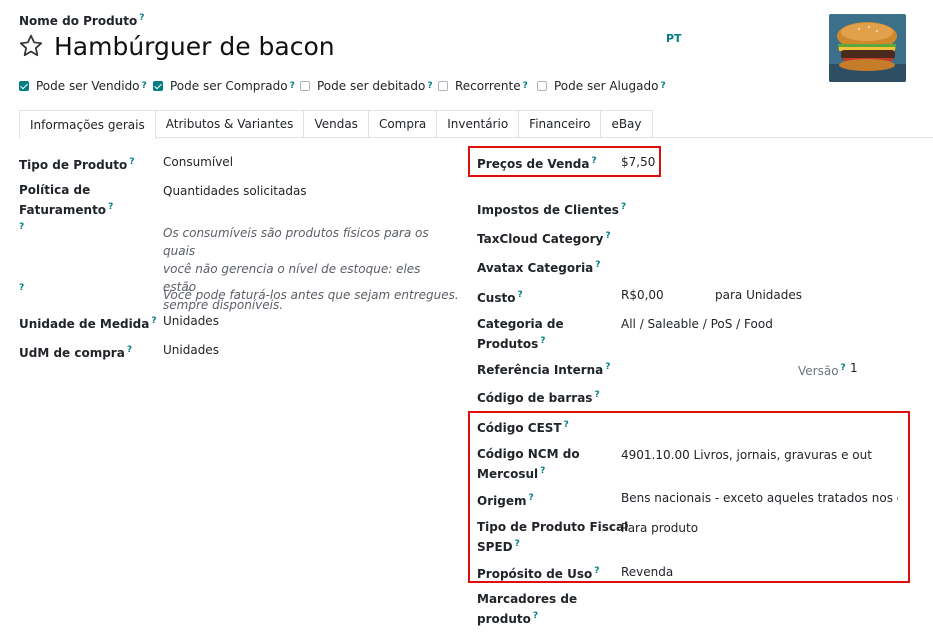 The image size is (933, 632). I want to click on tab-sales: Vendas, so click(336, 123).